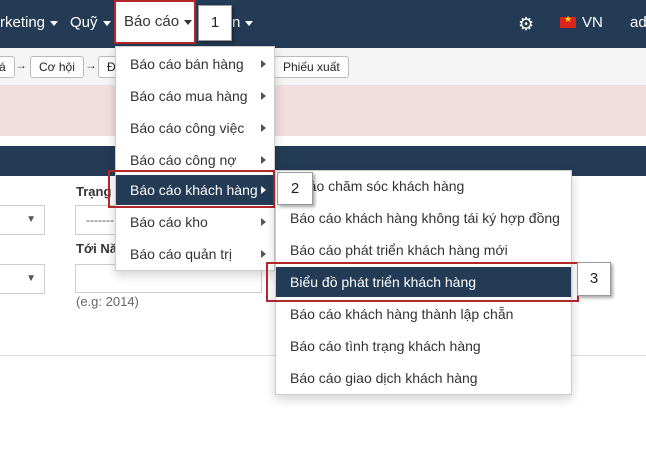  I want to click on year-hint: (e.g: 2014), so click(107, 301).